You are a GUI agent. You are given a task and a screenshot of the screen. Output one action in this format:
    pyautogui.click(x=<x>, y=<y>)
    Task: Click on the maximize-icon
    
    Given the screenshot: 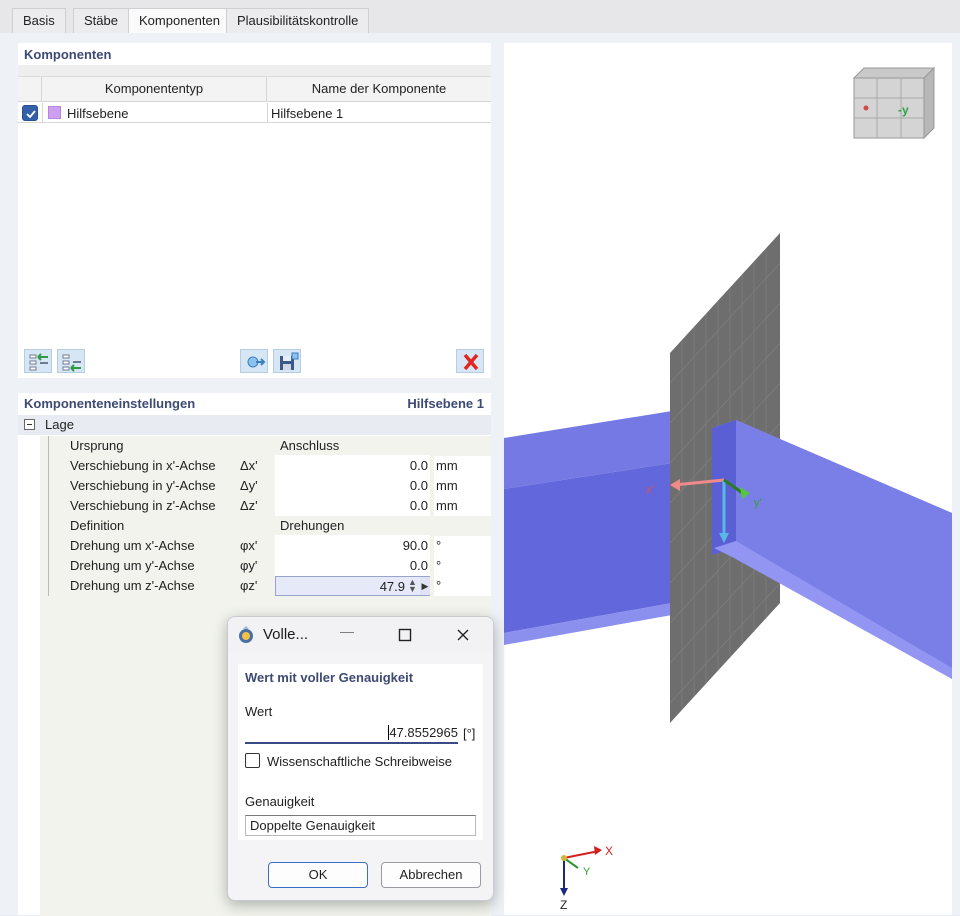 What is the action you would take?
    pyautogui.click(x=405, y=635)
    